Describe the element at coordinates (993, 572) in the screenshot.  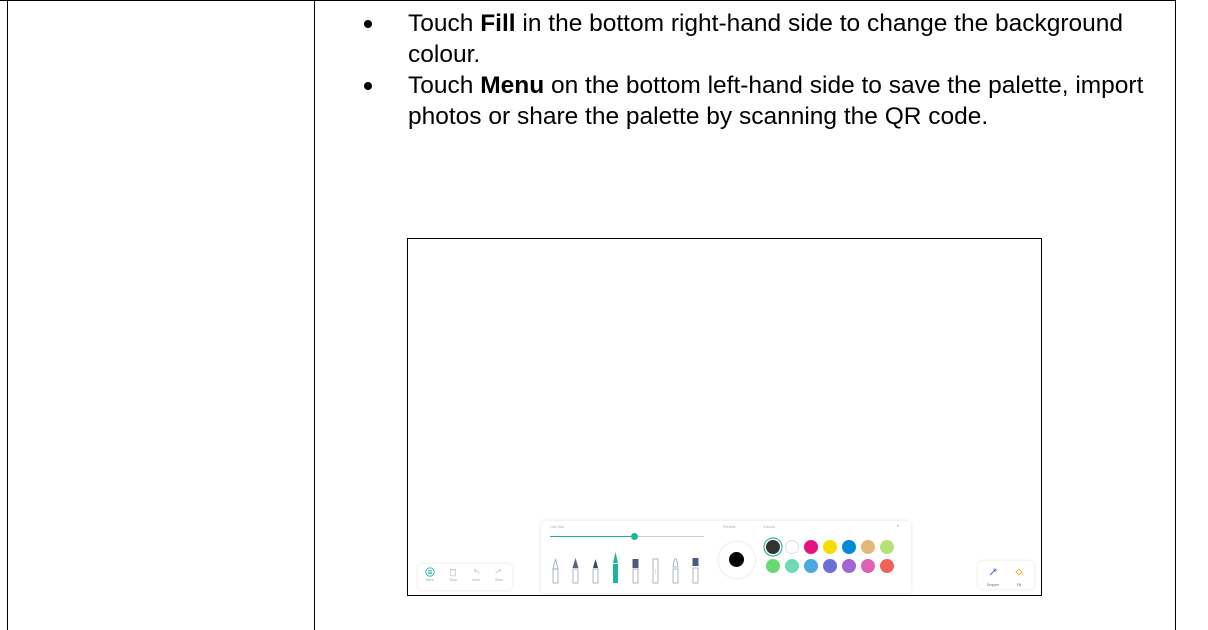
I see `eyedropper-icon` at that location.